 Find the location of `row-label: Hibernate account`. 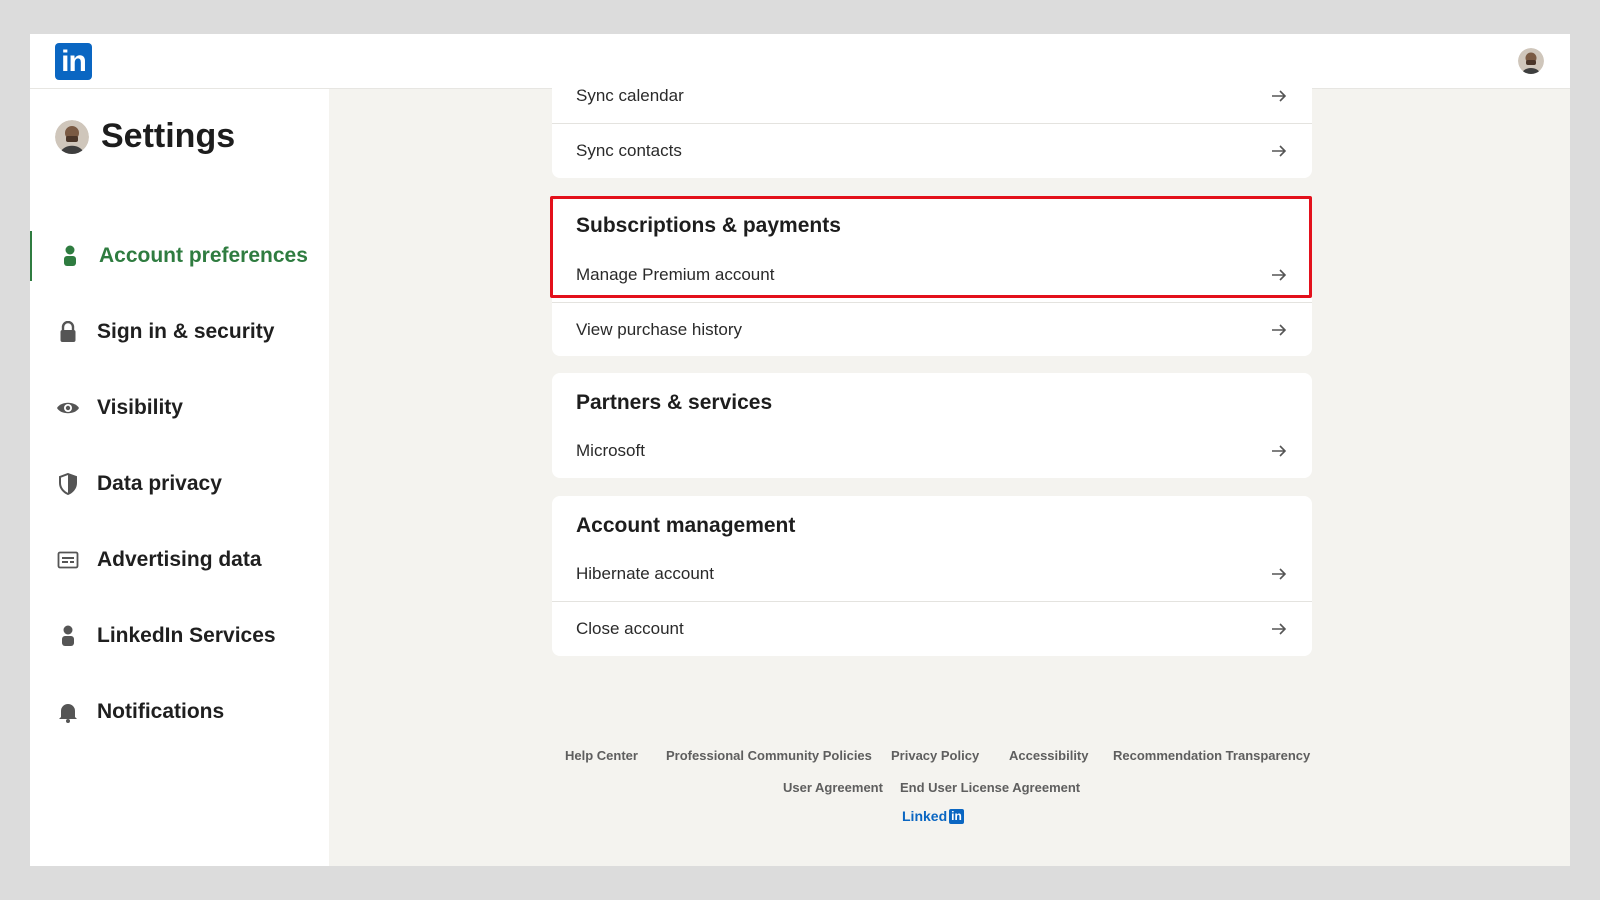

row-label: Hibernate account is located at coordinates (645, 573).